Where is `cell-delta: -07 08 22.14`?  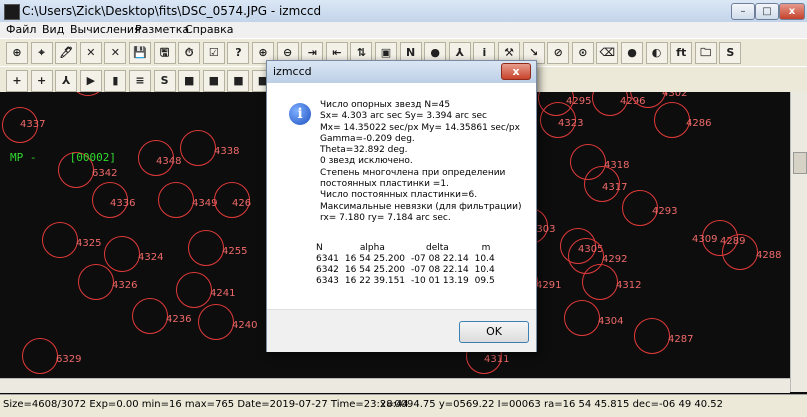 cell-delta: -07 08 22.14 is located at coordinates (440, 259).